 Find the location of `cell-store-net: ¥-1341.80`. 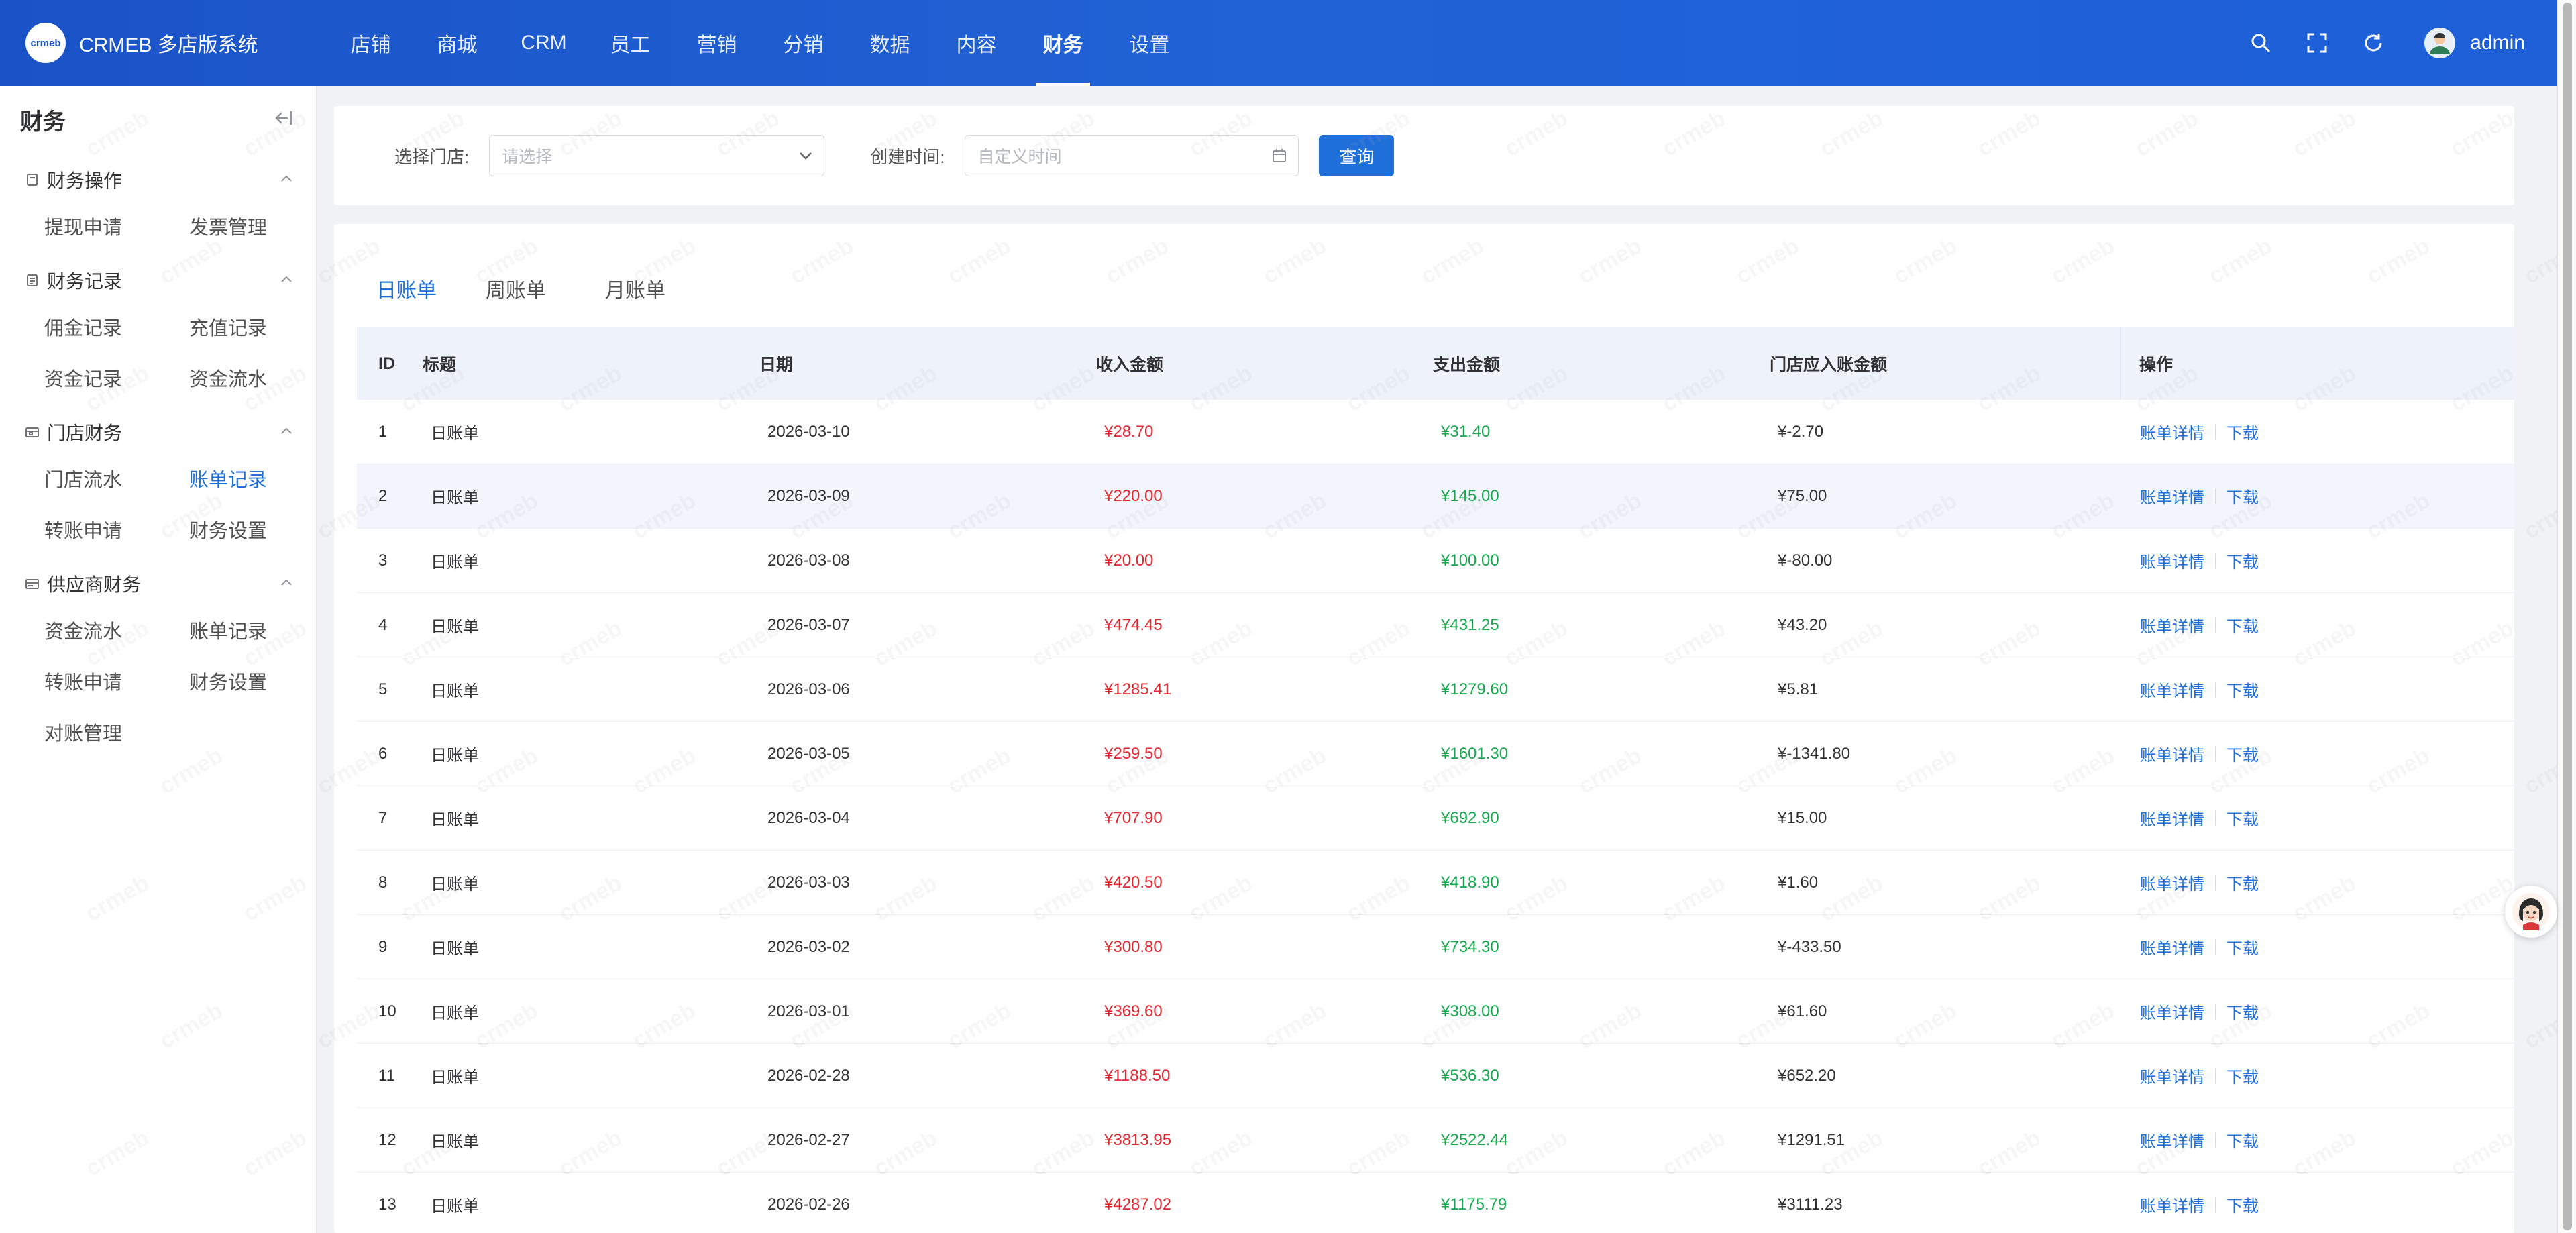

cell-store-net: ¥-1341.80 is located at coordinates (1814, 753).